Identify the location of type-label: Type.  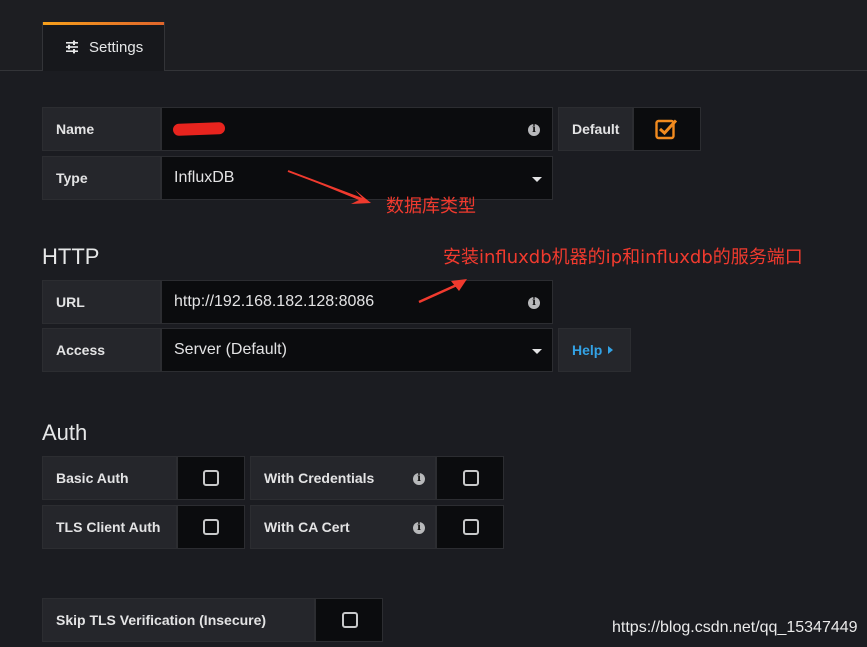
(101, 178).